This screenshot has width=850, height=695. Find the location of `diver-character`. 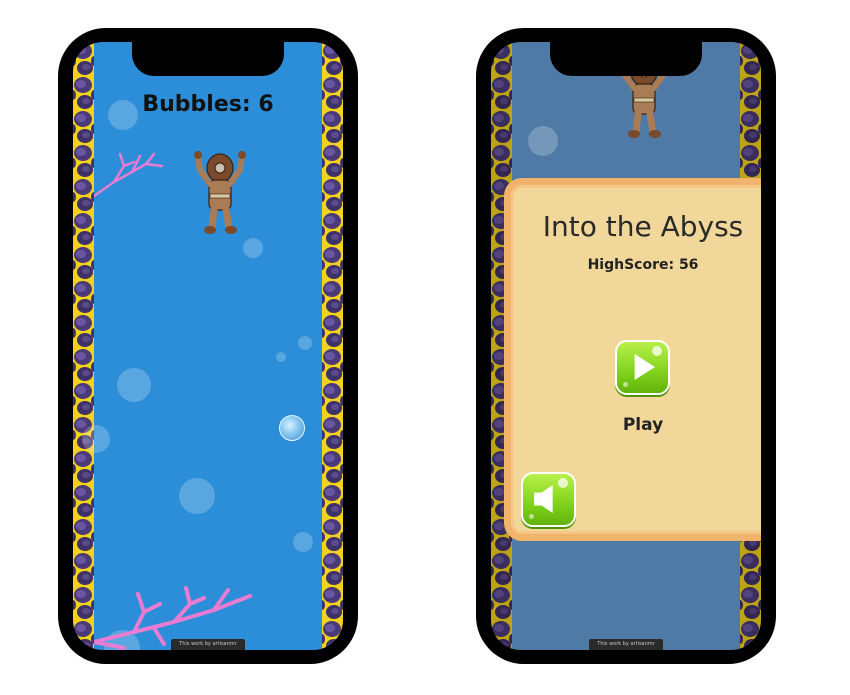

diver-character is located at coordinates (221, 193).